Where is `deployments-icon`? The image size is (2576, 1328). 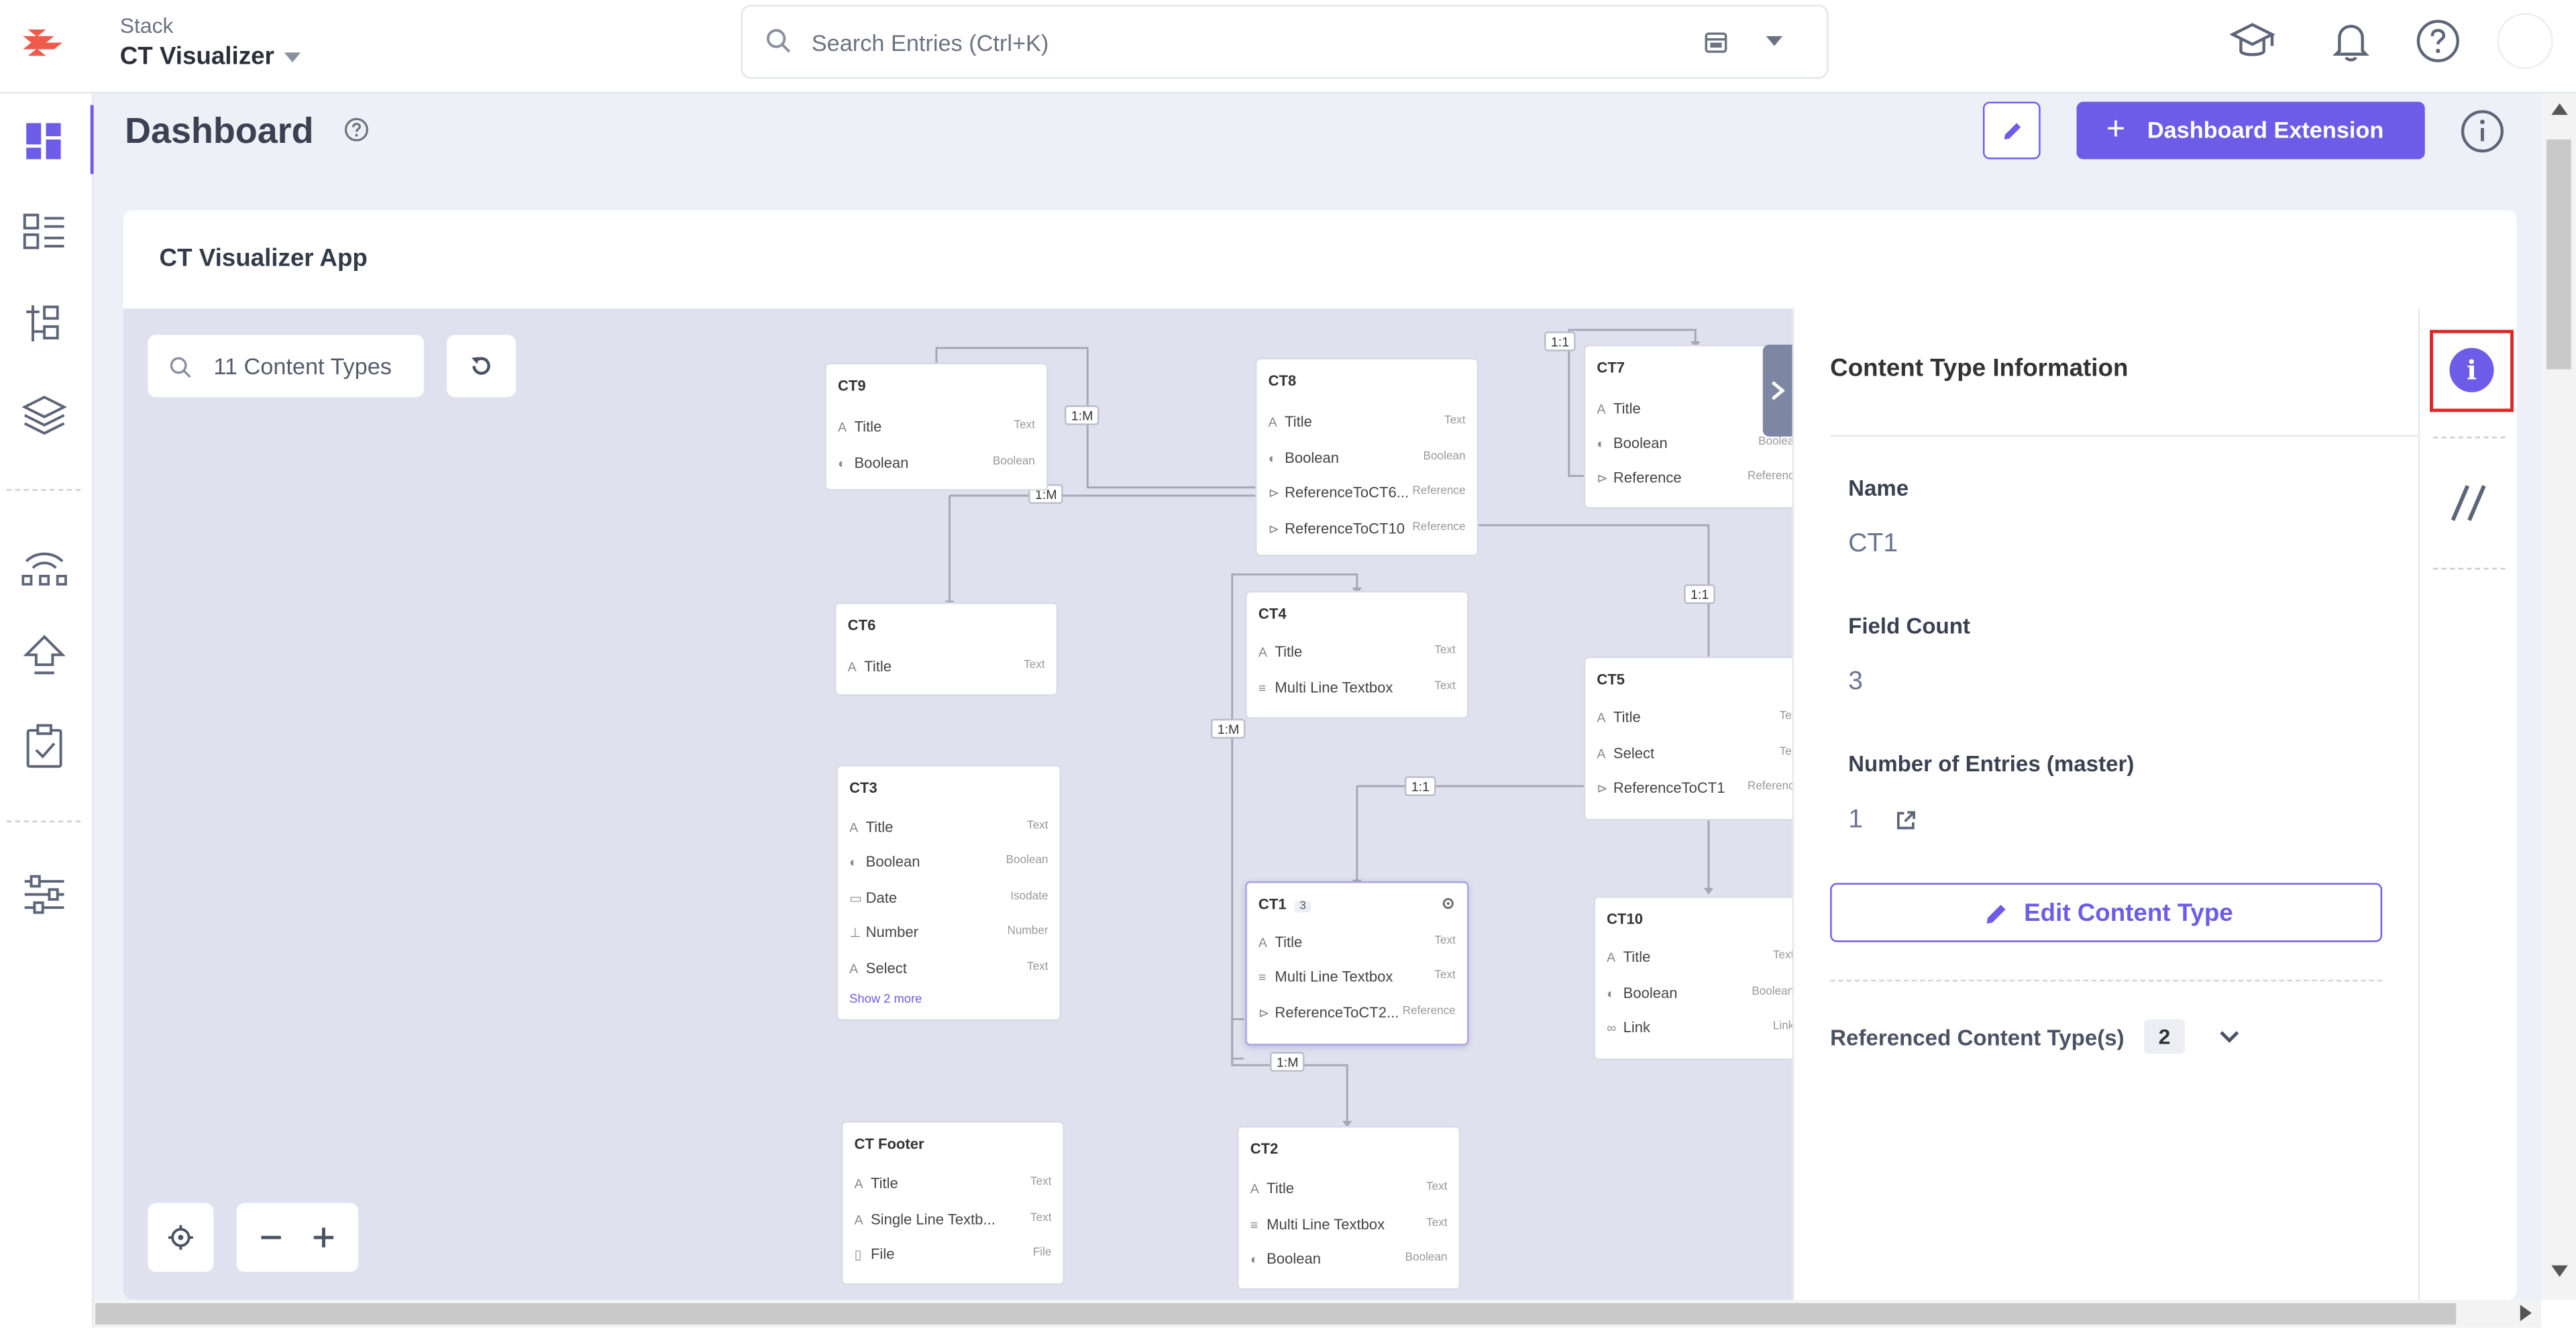 deployments-icon is located at coordinates (44, 564).